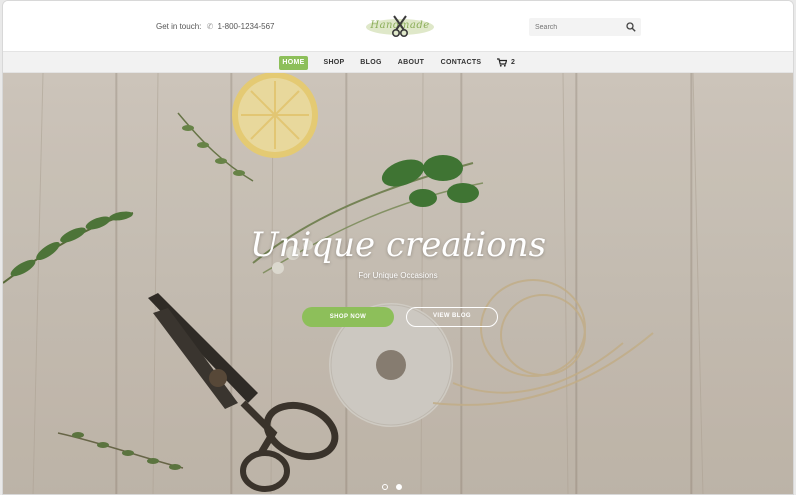 The height and width of the screenshot is (495, 796). I want to click on nav-item-about: ABOUT, so click(411, 63).